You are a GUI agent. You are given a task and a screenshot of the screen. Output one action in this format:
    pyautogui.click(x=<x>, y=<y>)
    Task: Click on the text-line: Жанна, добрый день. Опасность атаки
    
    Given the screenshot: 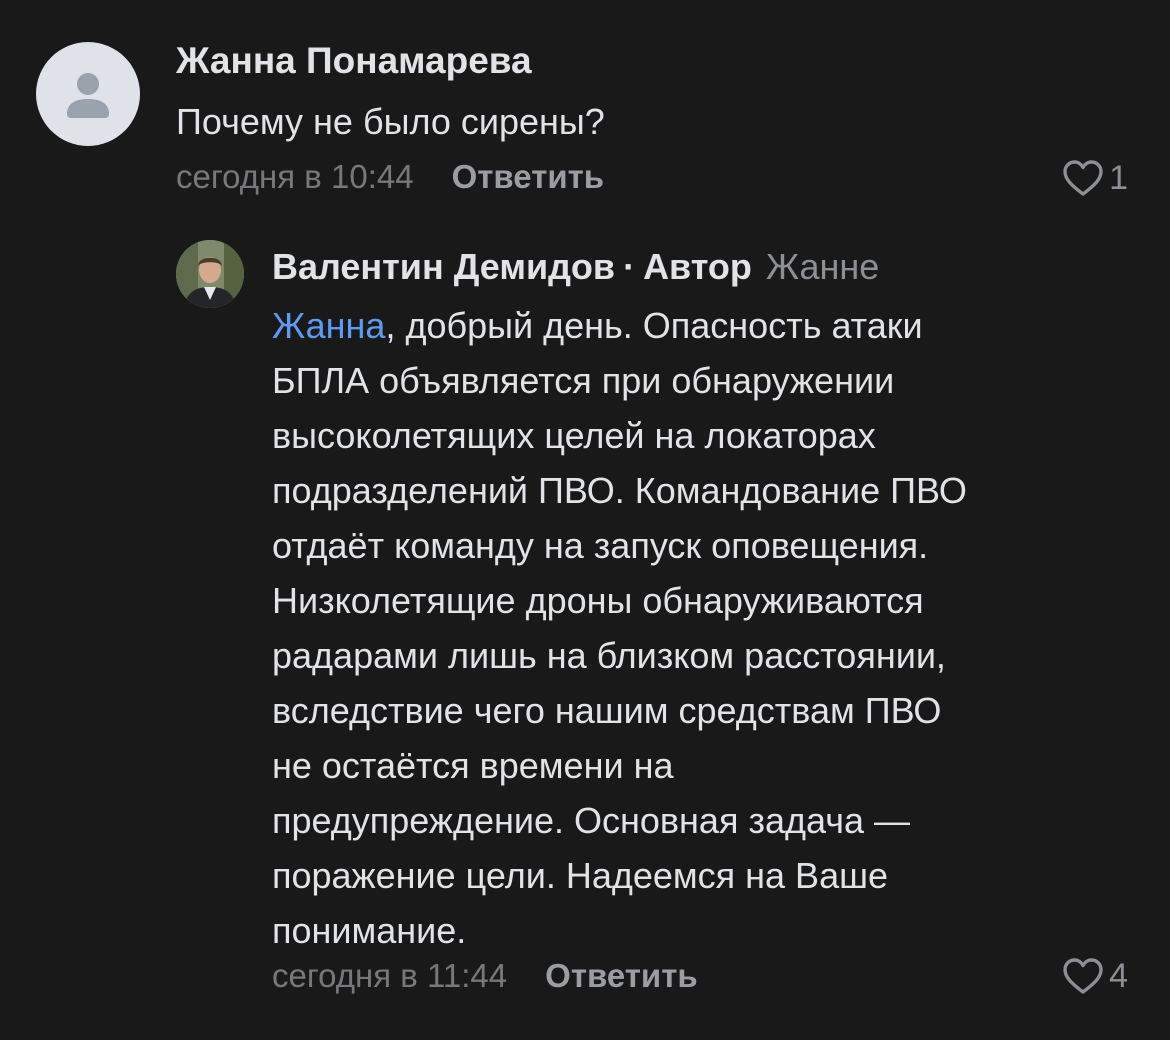 What is the action you would take?
    pyautogui.click(x=597, y=325)
    